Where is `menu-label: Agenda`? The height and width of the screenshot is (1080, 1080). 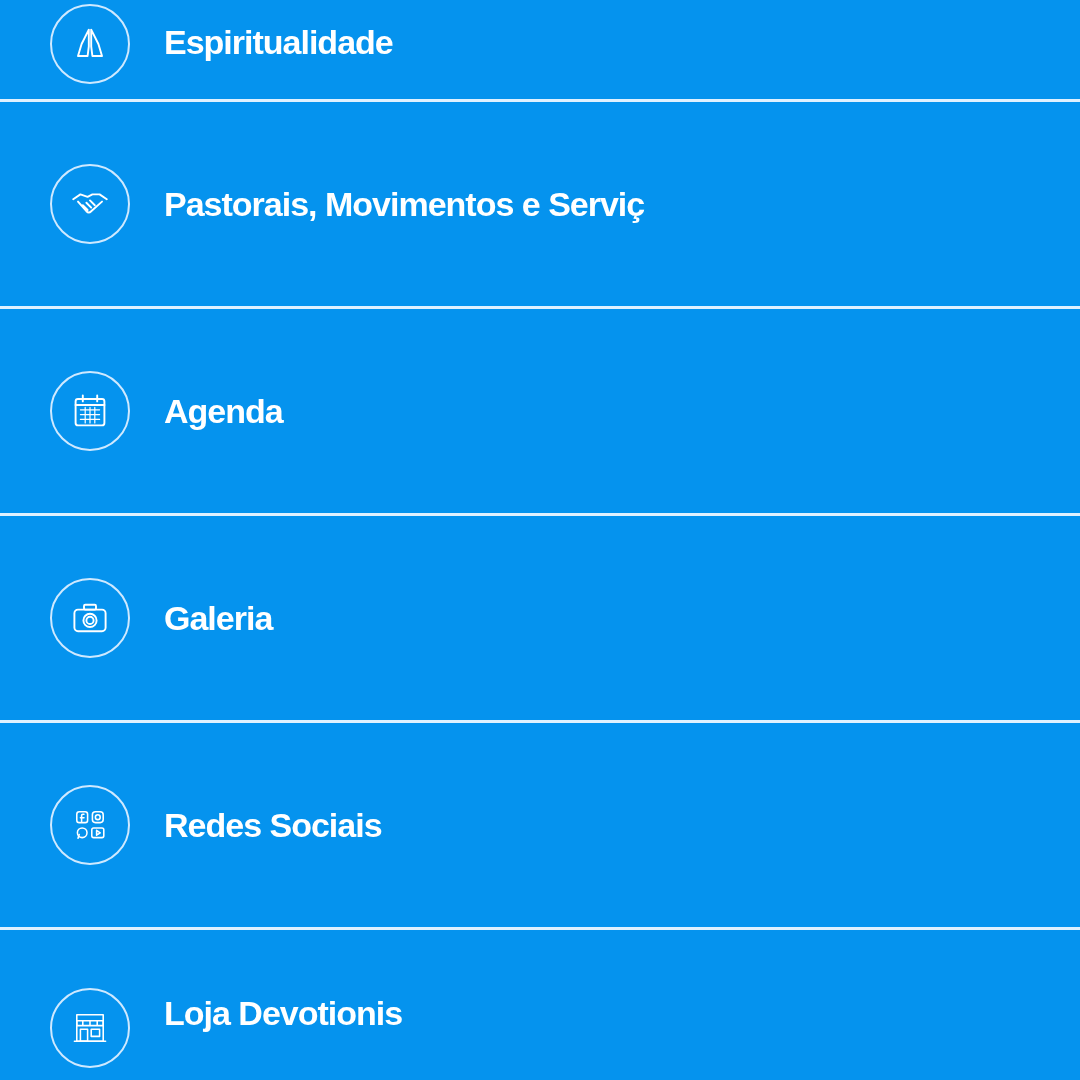
menu-label: Agenda is located at coordinates (223, 411).